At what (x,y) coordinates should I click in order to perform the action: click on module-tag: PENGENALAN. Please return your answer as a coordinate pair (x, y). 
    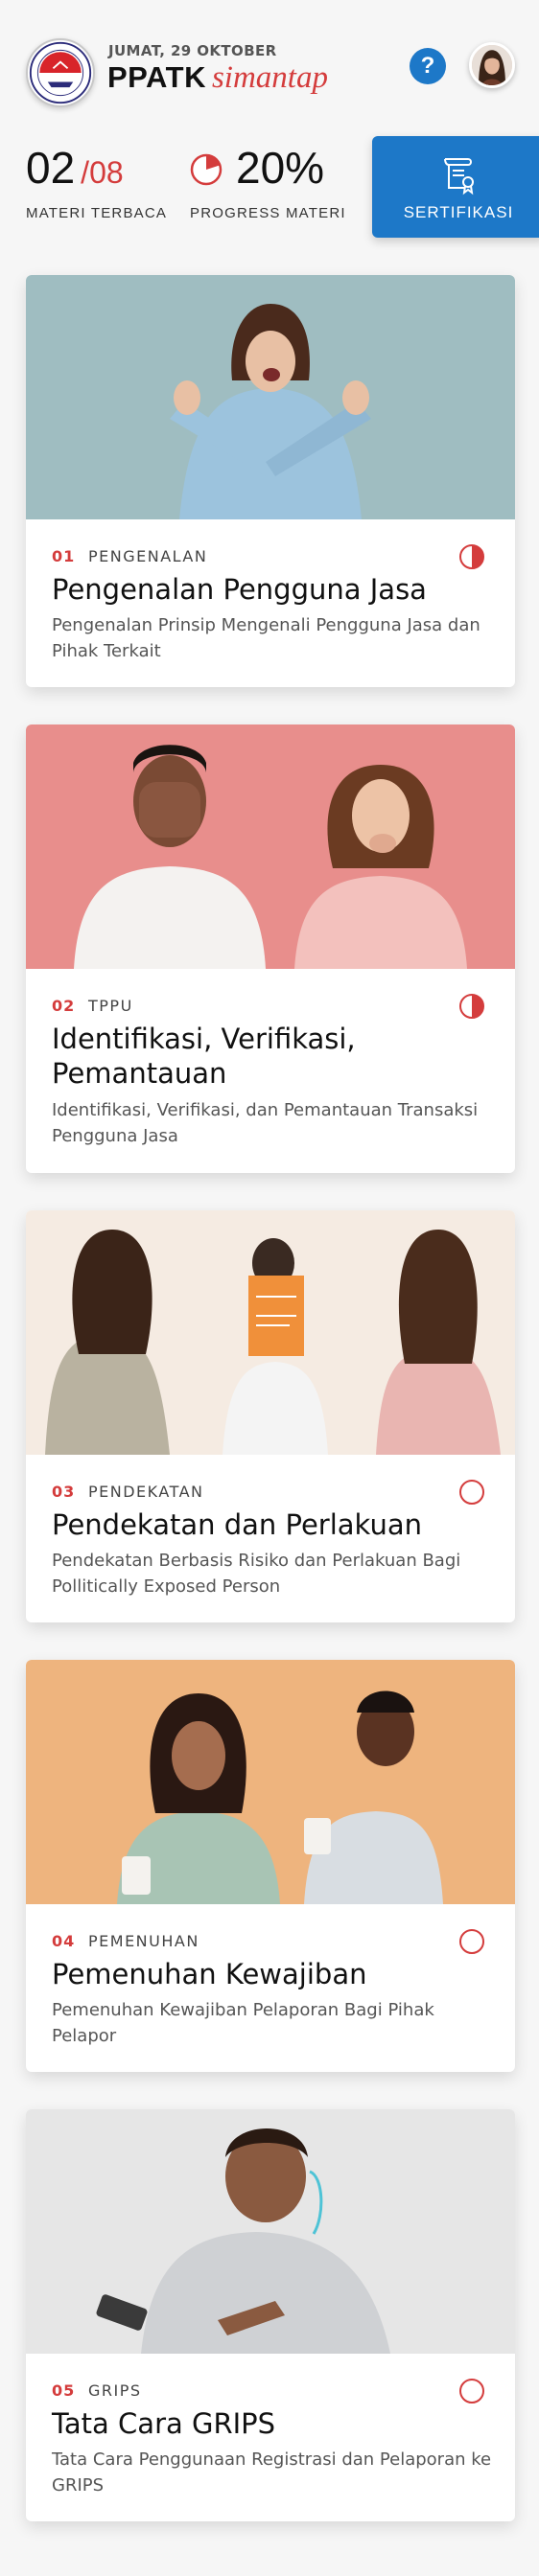
    Looking at the image, I should click on (148, 556).